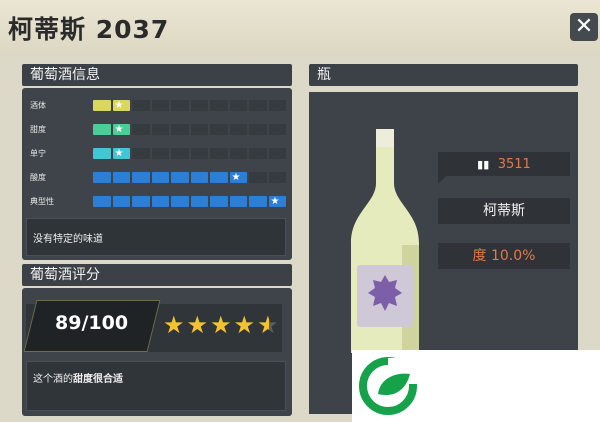 Image resolution: width=600 pixels, height=422 pixels. I want to click on page-title: 柯蒂斯 2037, so click(89, 29).